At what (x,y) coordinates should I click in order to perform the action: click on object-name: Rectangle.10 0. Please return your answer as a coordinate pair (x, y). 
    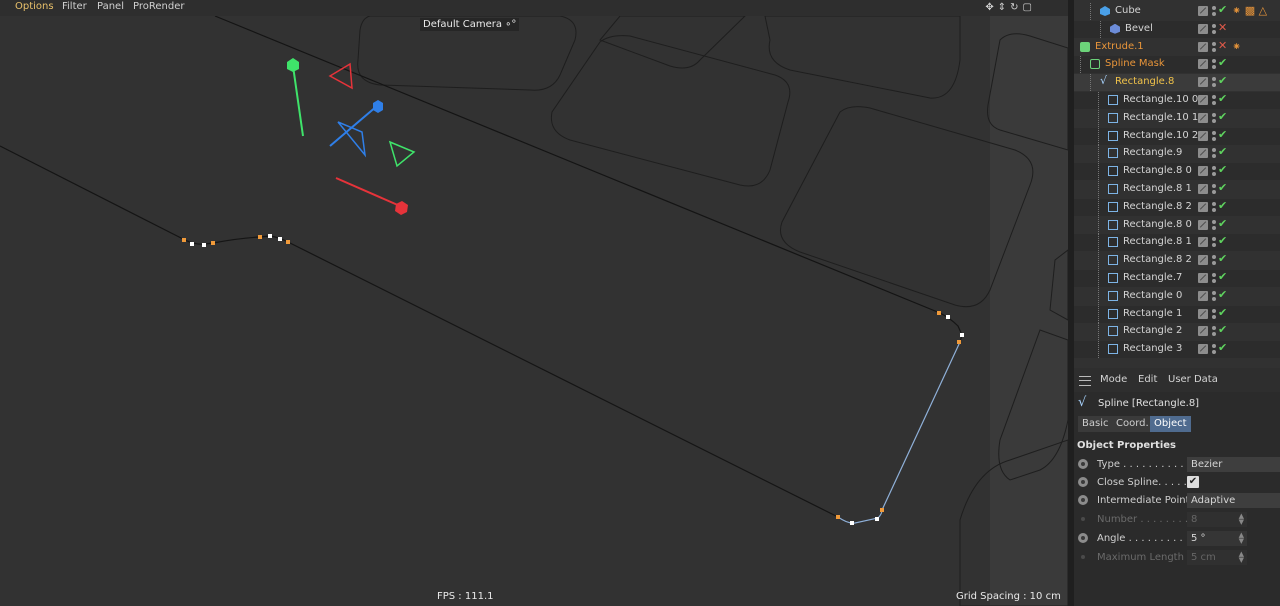
    Looking at the image, I should click on (1160, 99).